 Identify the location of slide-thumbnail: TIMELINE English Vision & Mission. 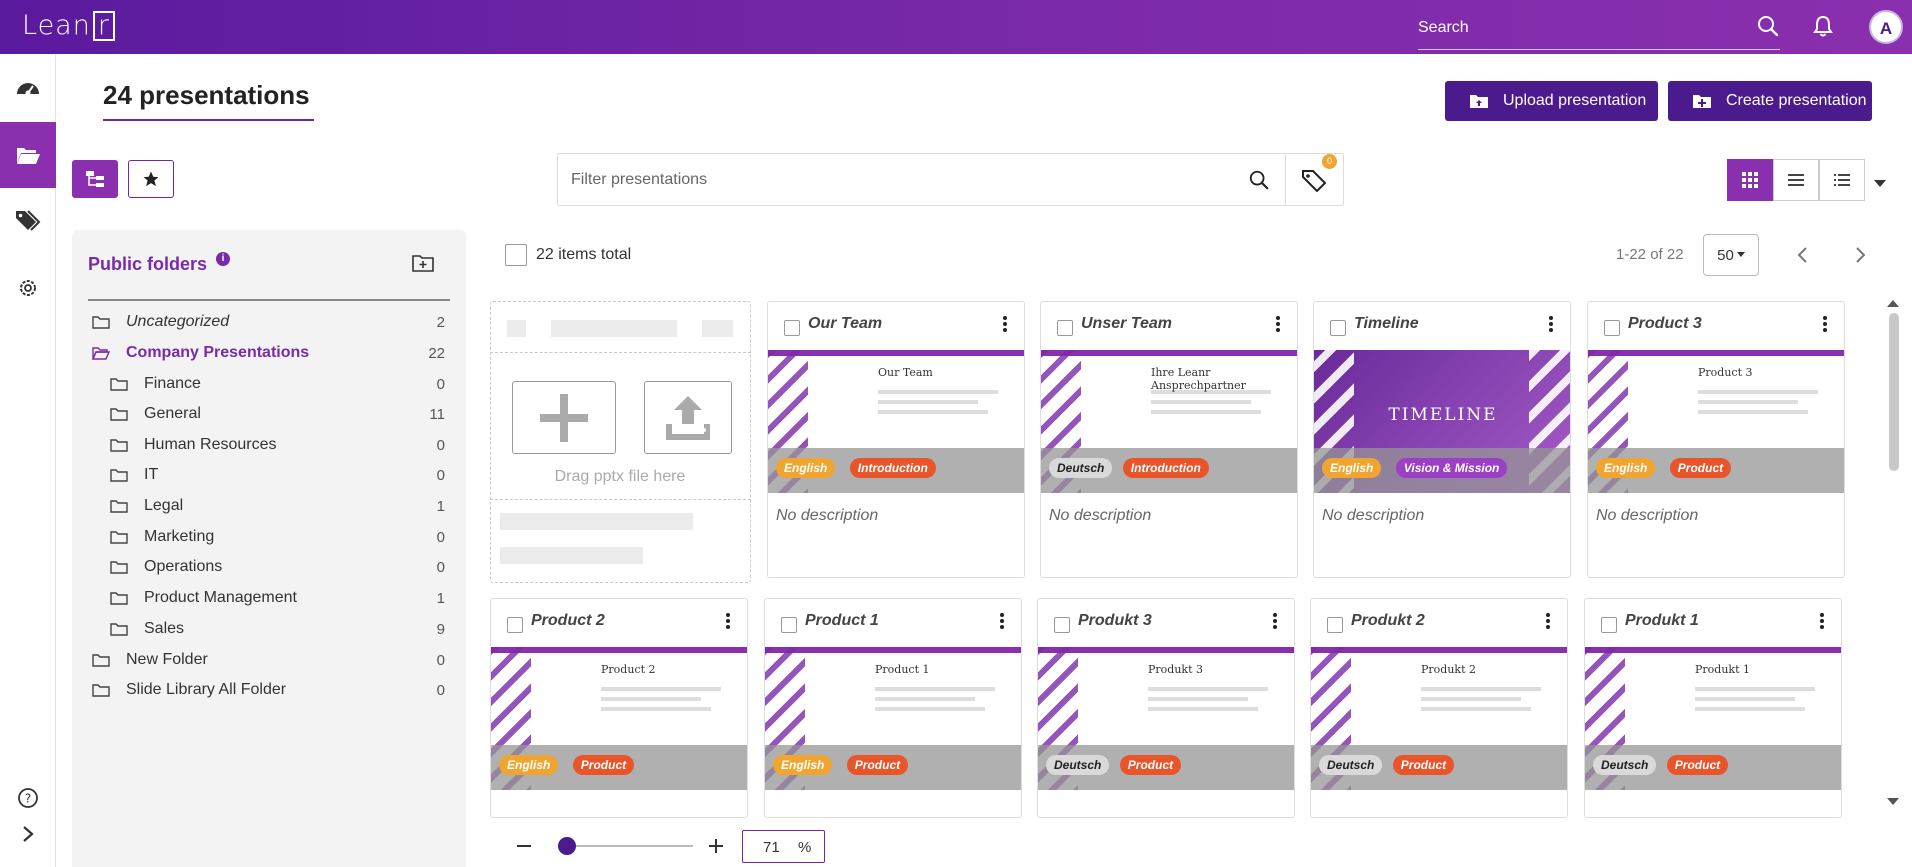
(1442, 421).